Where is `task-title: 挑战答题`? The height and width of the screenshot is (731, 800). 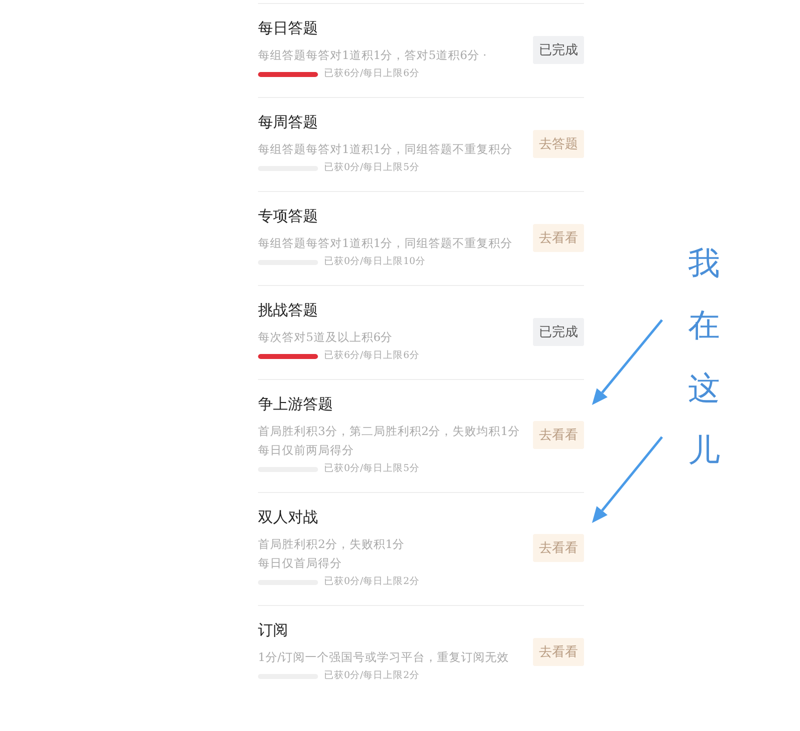 task-title: 挑战答题 is located at coordinates (288, 310).